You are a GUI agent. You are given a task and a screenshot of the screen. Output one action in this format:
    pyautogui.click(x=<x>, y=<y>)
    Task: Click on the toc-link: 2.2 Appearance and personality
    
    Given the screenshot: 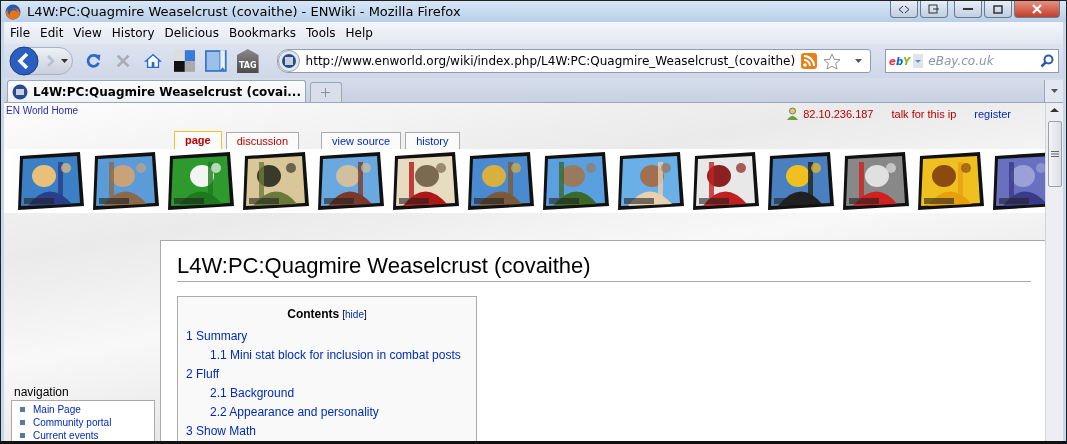 What is the action you would take?
    pyautogui.click(x=327, y=412)
    